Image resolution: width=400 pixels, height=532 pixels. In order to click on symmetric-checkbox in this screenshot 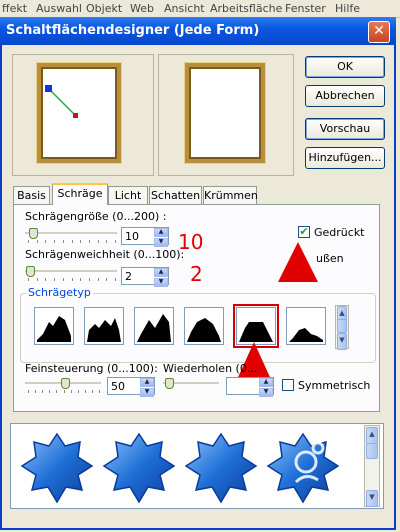, I will do `click(288, 385)`.